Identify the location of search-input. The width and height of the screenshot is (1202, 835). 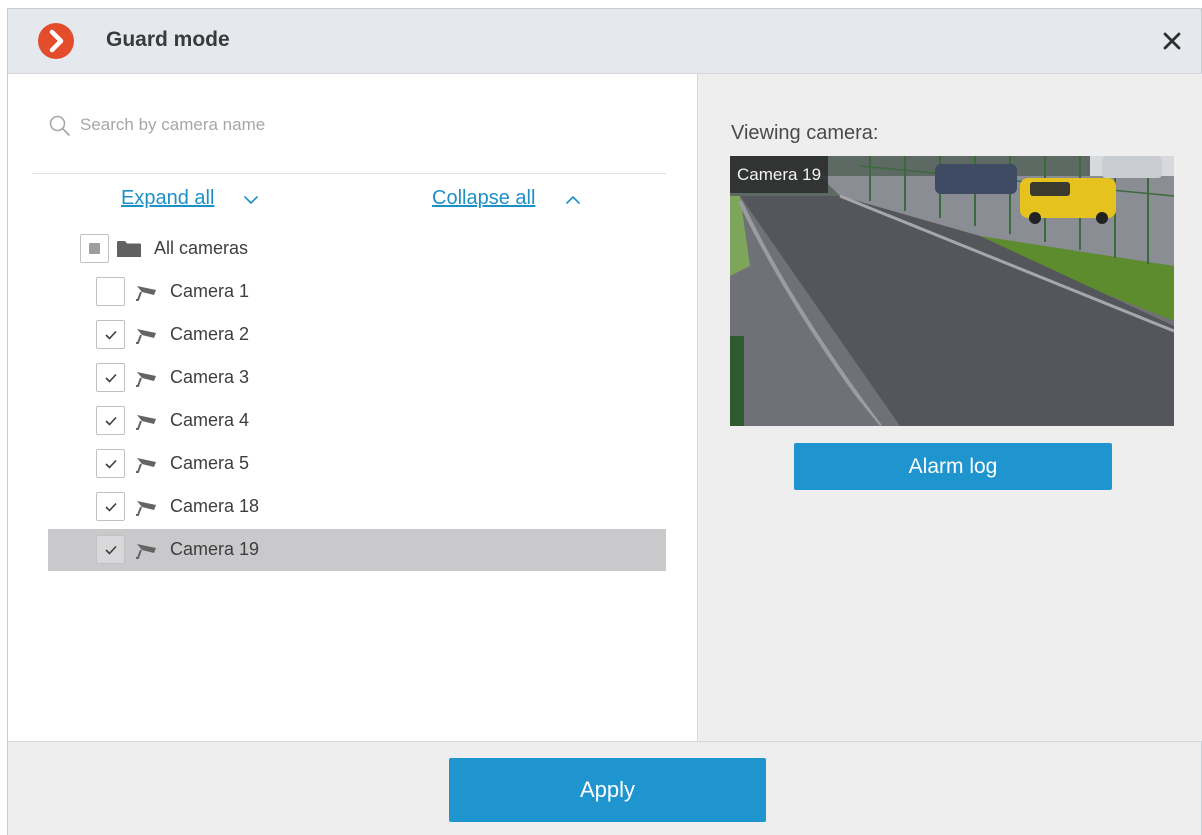
(360, 125).